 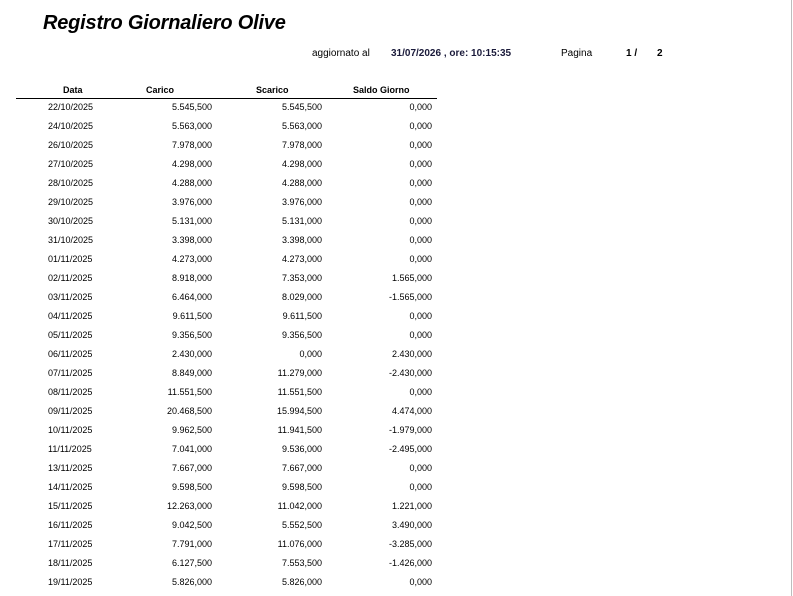 I want to click on cell-data: 08/11/2025, so click(x=70, y=392).